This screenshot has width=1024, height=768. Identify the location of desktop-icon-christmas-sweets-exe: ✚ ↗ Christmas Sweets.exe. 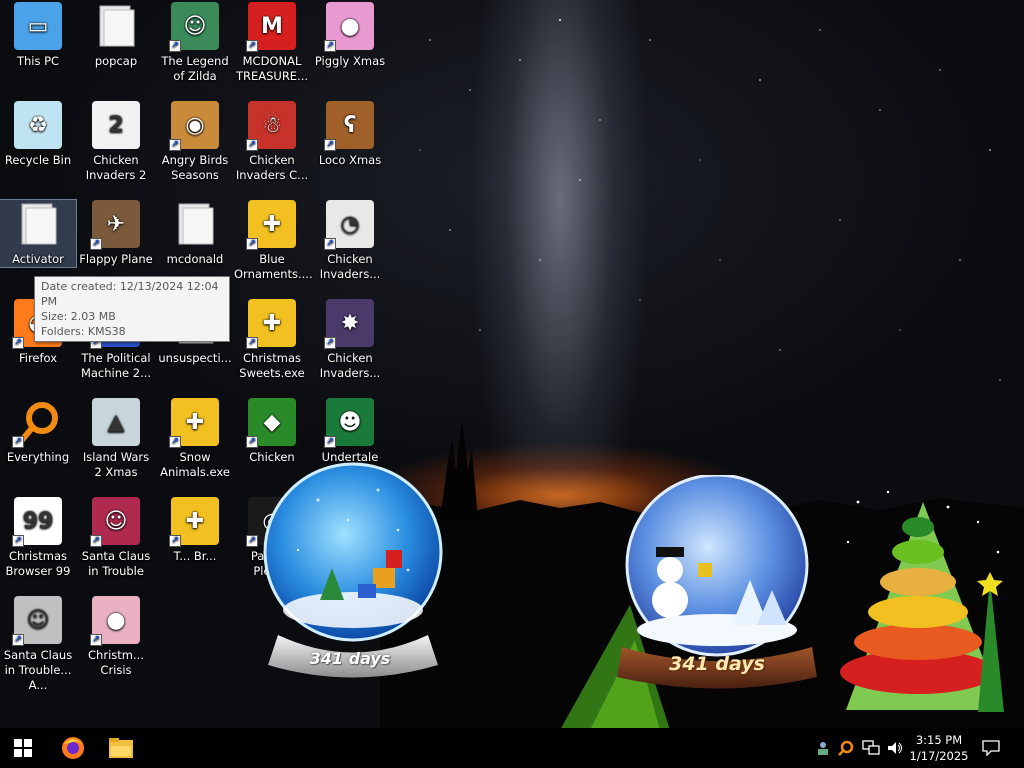
(272, 340).